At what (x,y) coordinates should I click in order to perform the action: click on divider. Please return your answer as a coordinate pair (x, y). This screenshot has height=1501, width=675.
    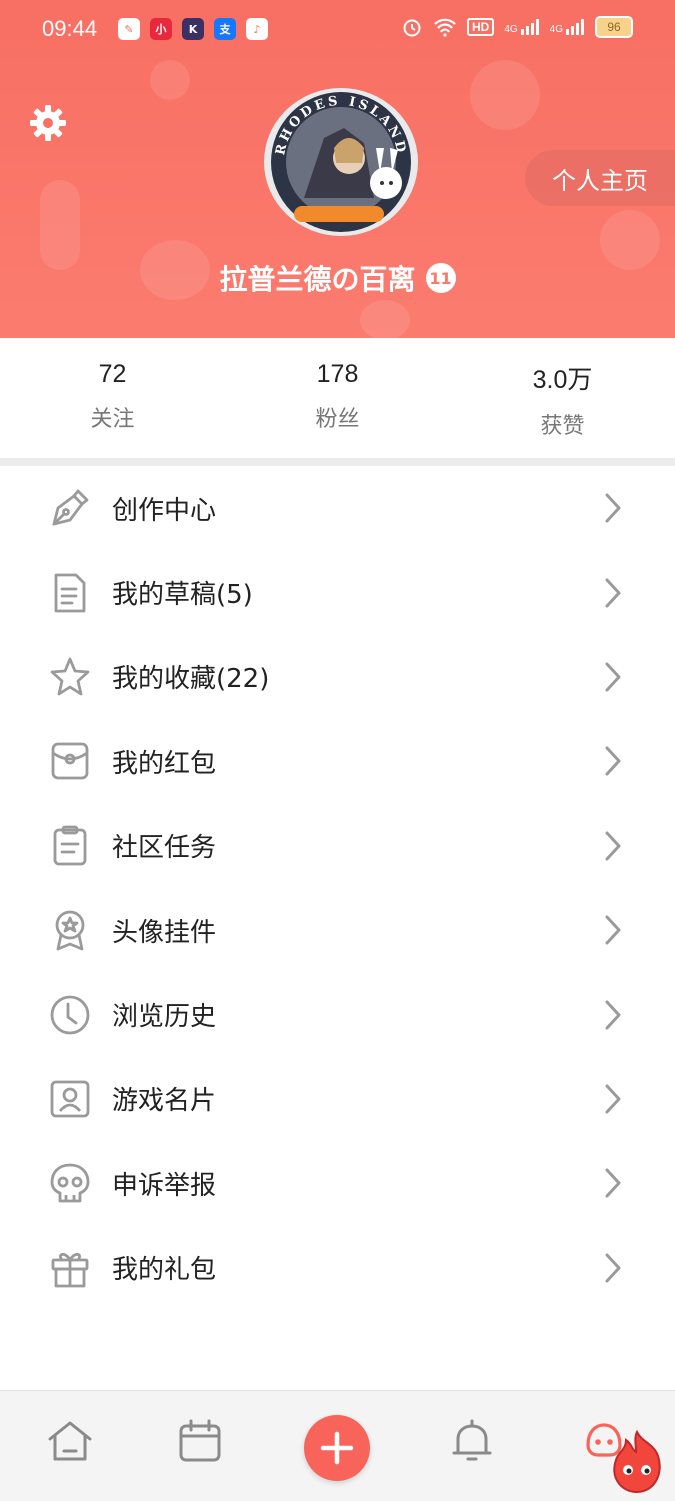
    Looking at the image, I should click on (337, 462).